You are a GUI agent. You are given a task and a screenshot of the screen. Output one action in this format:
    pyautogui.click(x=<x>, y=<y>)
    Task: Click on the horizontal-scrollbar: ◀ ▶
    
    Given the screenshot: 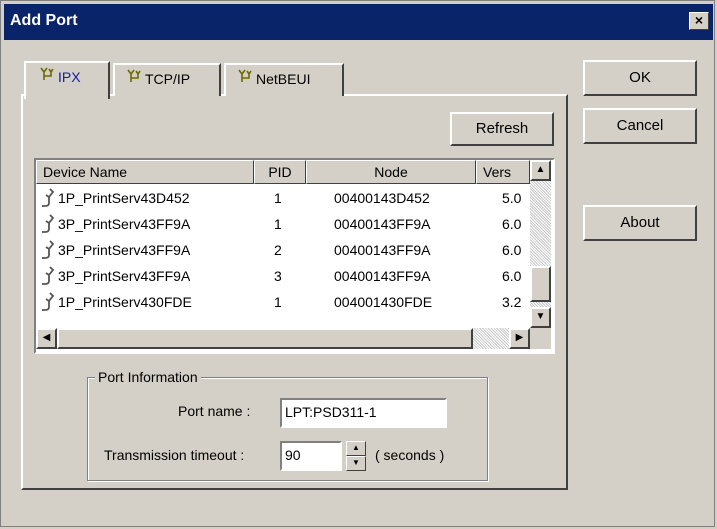 What is the action you would take?
    pyautogui.click(x=283, y=338)
    